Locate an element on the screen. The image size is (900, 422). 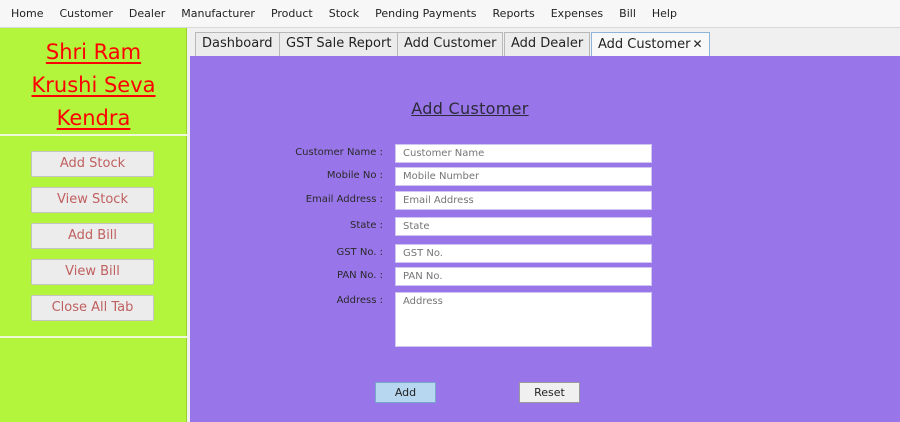
tab-add-dealer: Add Dealer is located at coordinates (547, 44).